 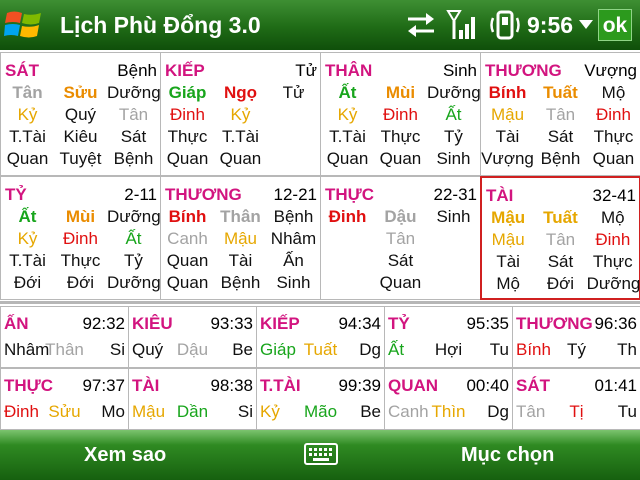 What do you see at coordinates (554, 323) in the screenshot?
I see `luck-cycle-title: THƯƠNG` at bounding box center [554, 323].